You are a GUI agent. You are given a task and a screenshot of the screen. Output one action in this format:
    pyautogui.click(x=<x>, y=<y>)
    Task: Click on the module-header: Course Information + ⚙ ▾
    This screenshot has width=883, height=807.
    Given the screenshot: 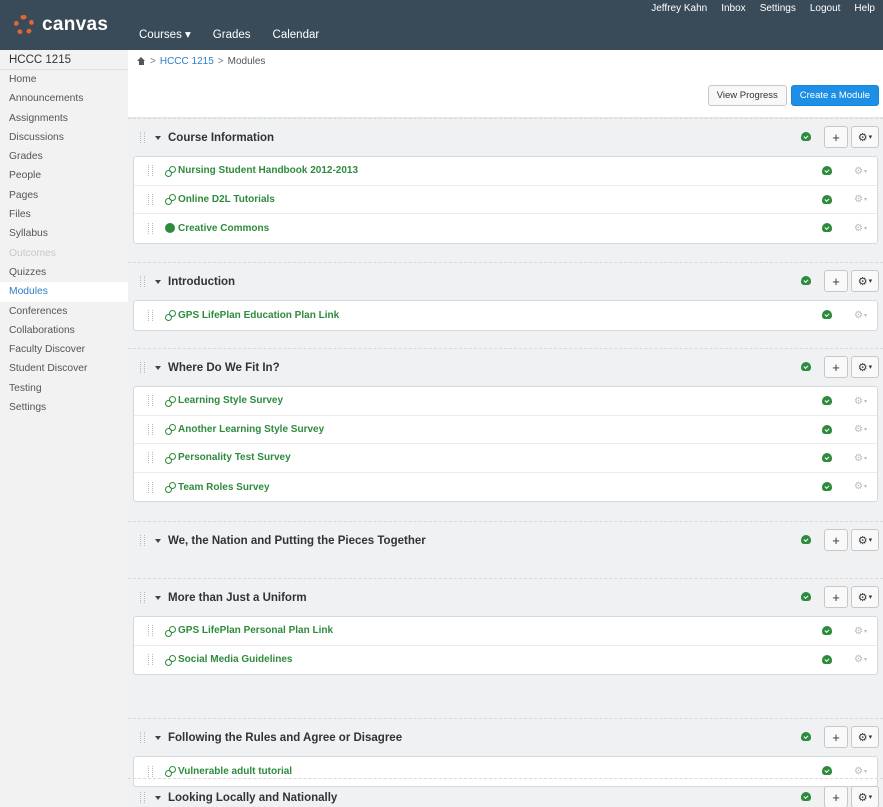 What is the action you would take?
    pyautogui.click(x=505, y=137)
    